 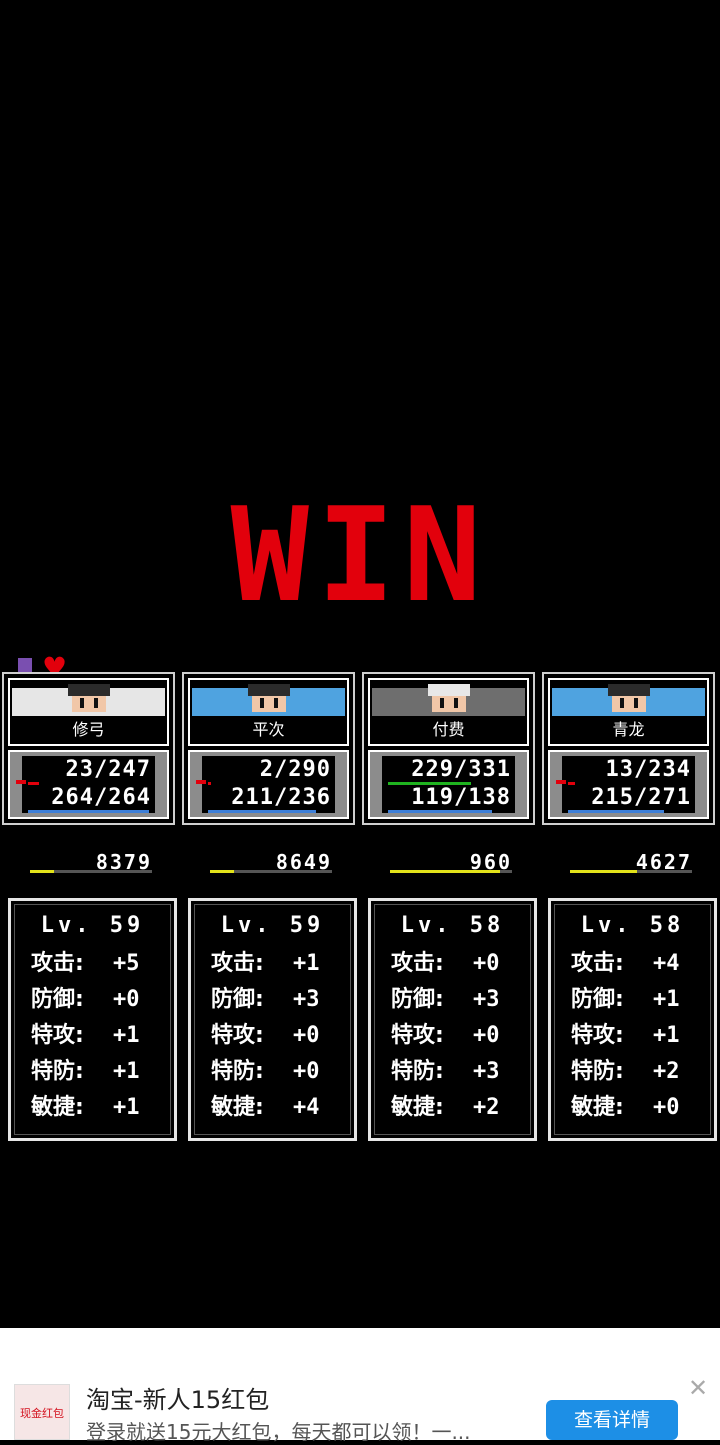 I want to click on hp-value: 13/234, so click(x=648, y=769).